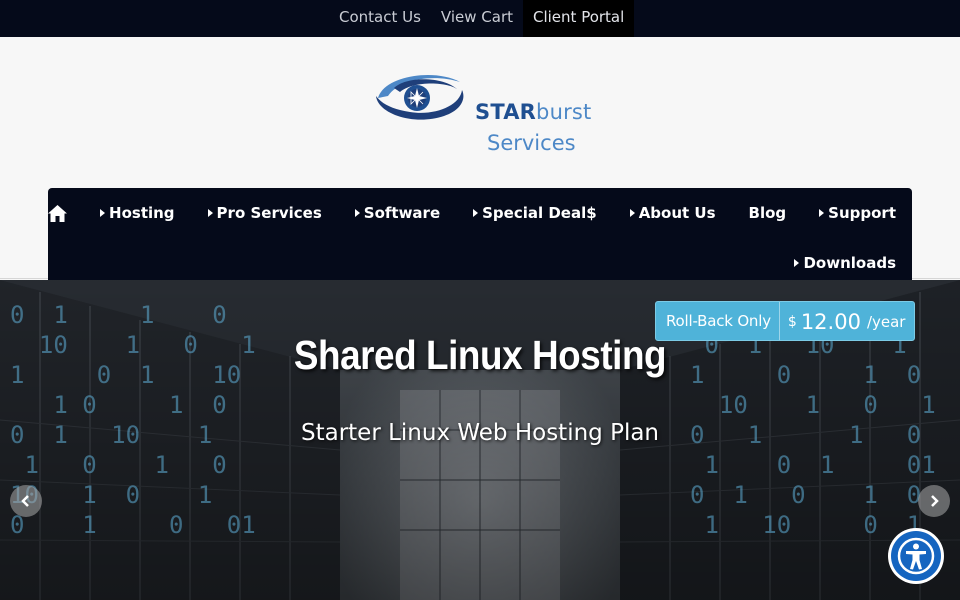 Image resolution: width=960 pixels, height=600 pixels. I want to click on top-utility-bar: Contact Us View Cart Client Portal, so click(480, 18).